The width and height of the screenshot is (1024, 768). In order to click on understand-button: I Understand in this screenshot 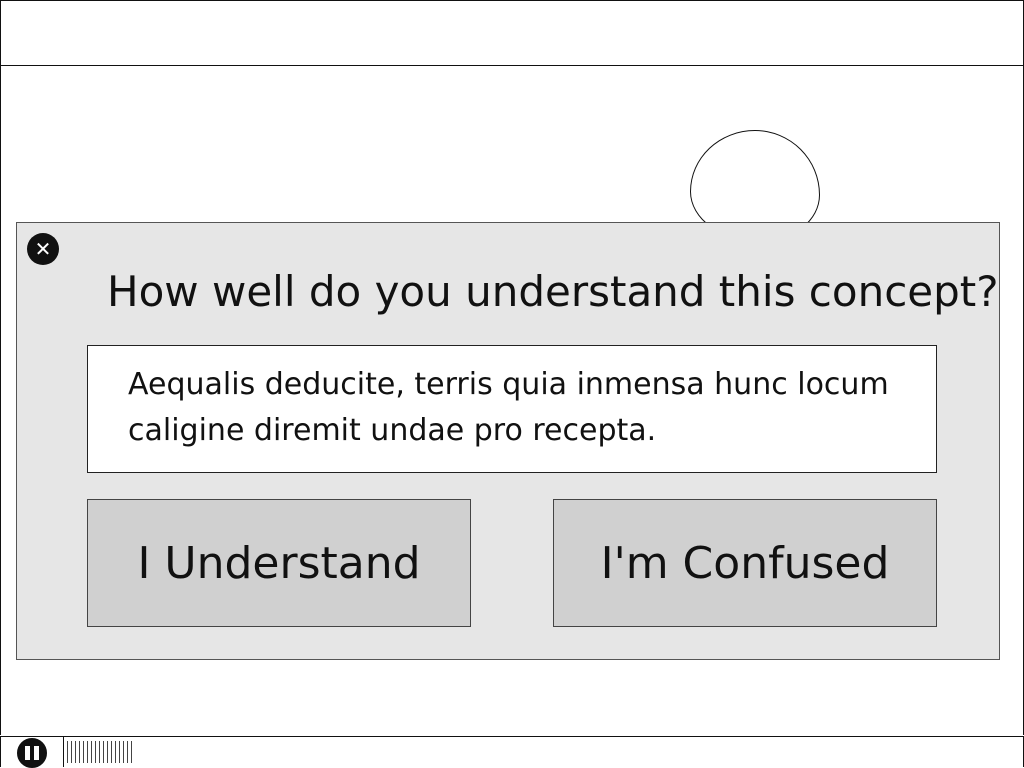, I will do `click(279, 563)`.